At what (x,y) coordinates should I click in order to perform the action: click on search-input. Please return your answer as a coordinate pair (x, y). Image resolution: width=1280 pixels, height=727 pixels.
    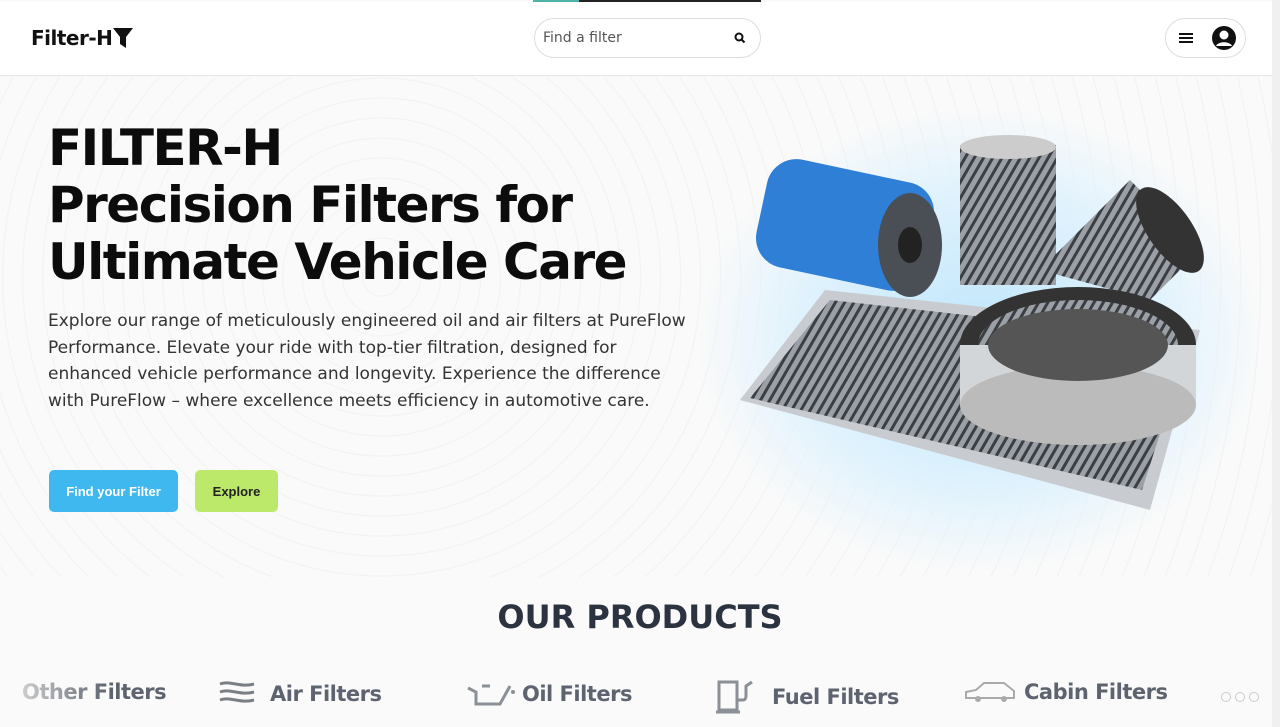
    Looking at the image, I should click on (638, 38).